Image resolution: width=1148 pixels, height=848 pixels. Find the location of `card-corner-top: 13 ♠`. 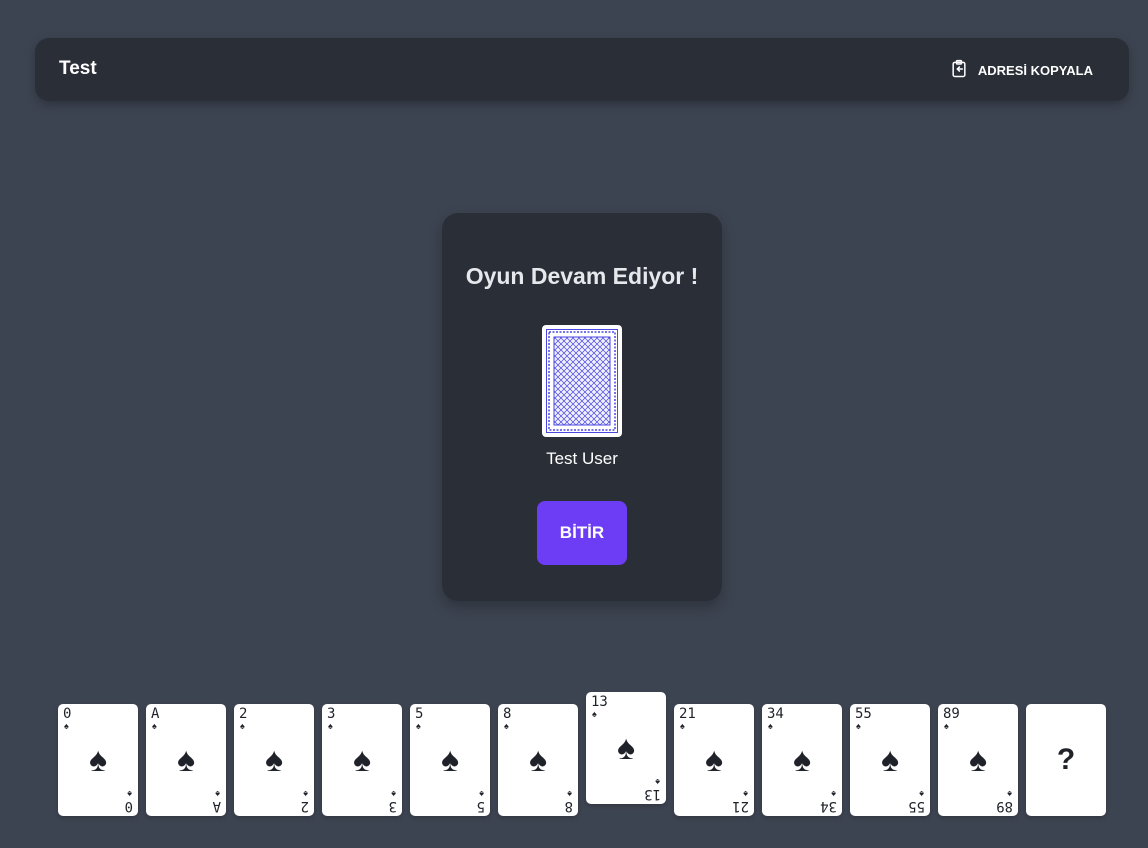

card-corner-top: 13 ♠ is located at coordinates (608, 707).